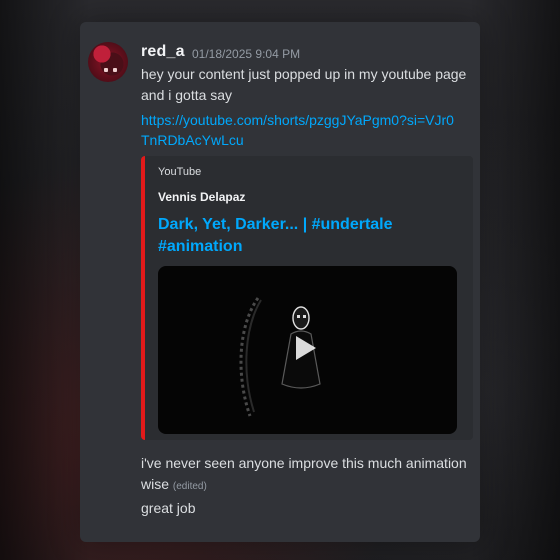 This screenshot has height=560, width=560. Describe the element at coordinates (301, 318) in the screenshot. I see `figure-head` at that location.